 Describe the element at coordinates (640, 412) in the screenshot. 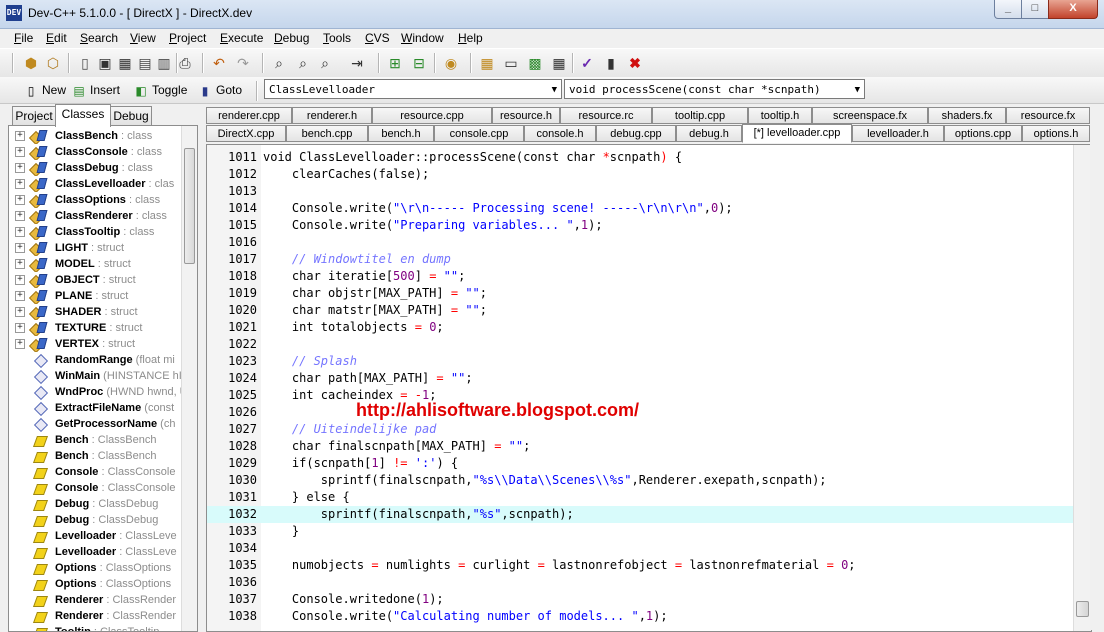

I see `code-line: 1026` at that location.